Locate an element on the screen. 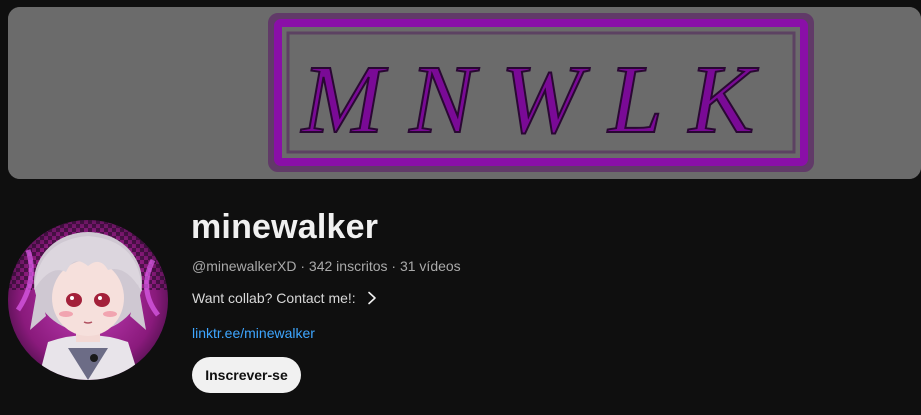  channel-handle: @minewalkerXD is located at coordinates (244, 266).